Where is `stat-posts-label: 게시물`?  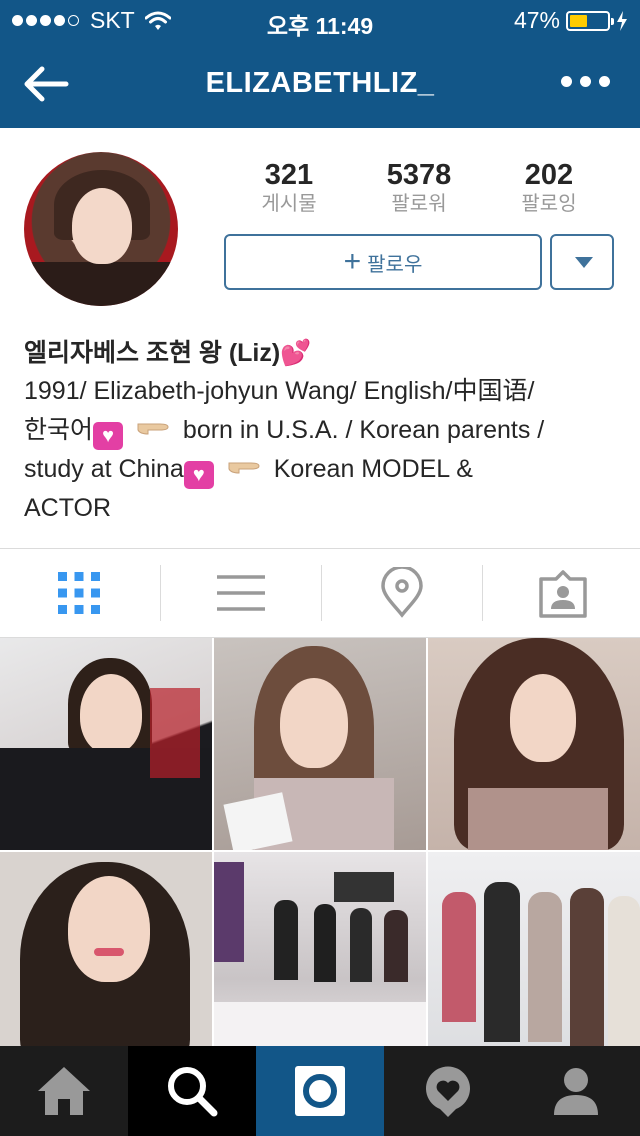 stat-posts-label: 게시물 is located at coordinates (289, 204).